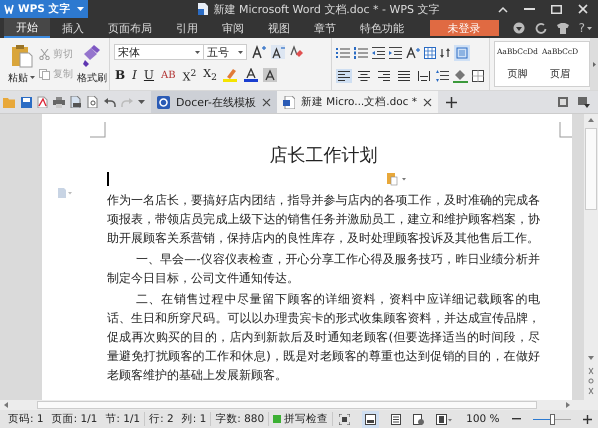  What do you see at coordinates (65, 193) in the screenshot?
I see `doc-side-icon` at bounding box center [65, 193].